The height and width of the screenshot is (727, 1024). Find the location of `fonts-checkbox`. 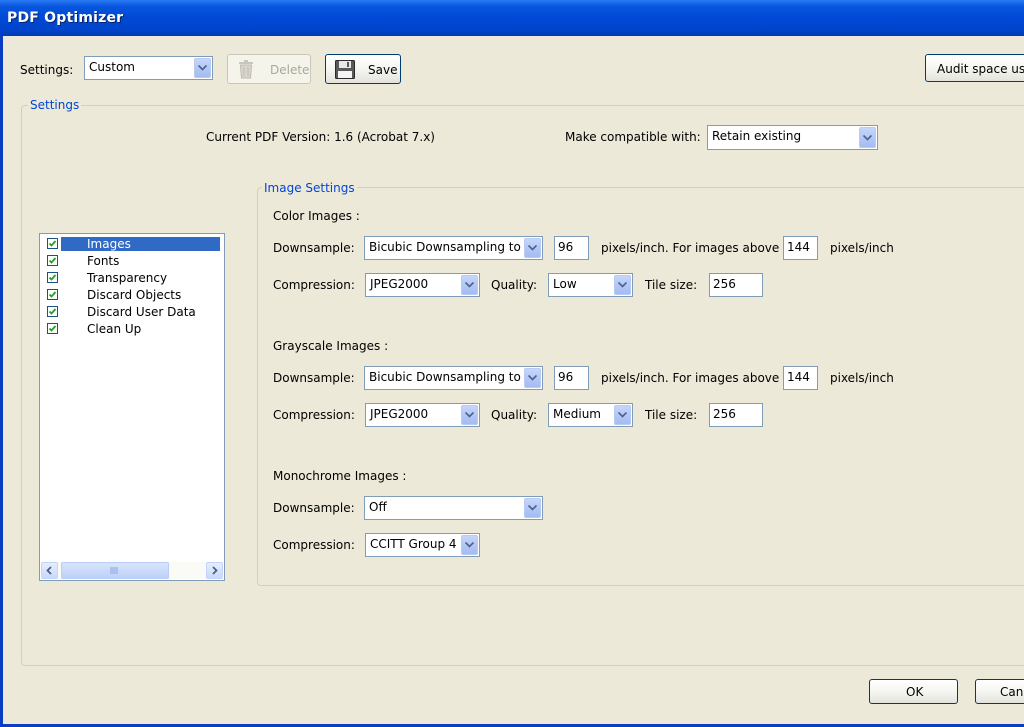

fonts-checkbox is located at coordinates (52, 260).